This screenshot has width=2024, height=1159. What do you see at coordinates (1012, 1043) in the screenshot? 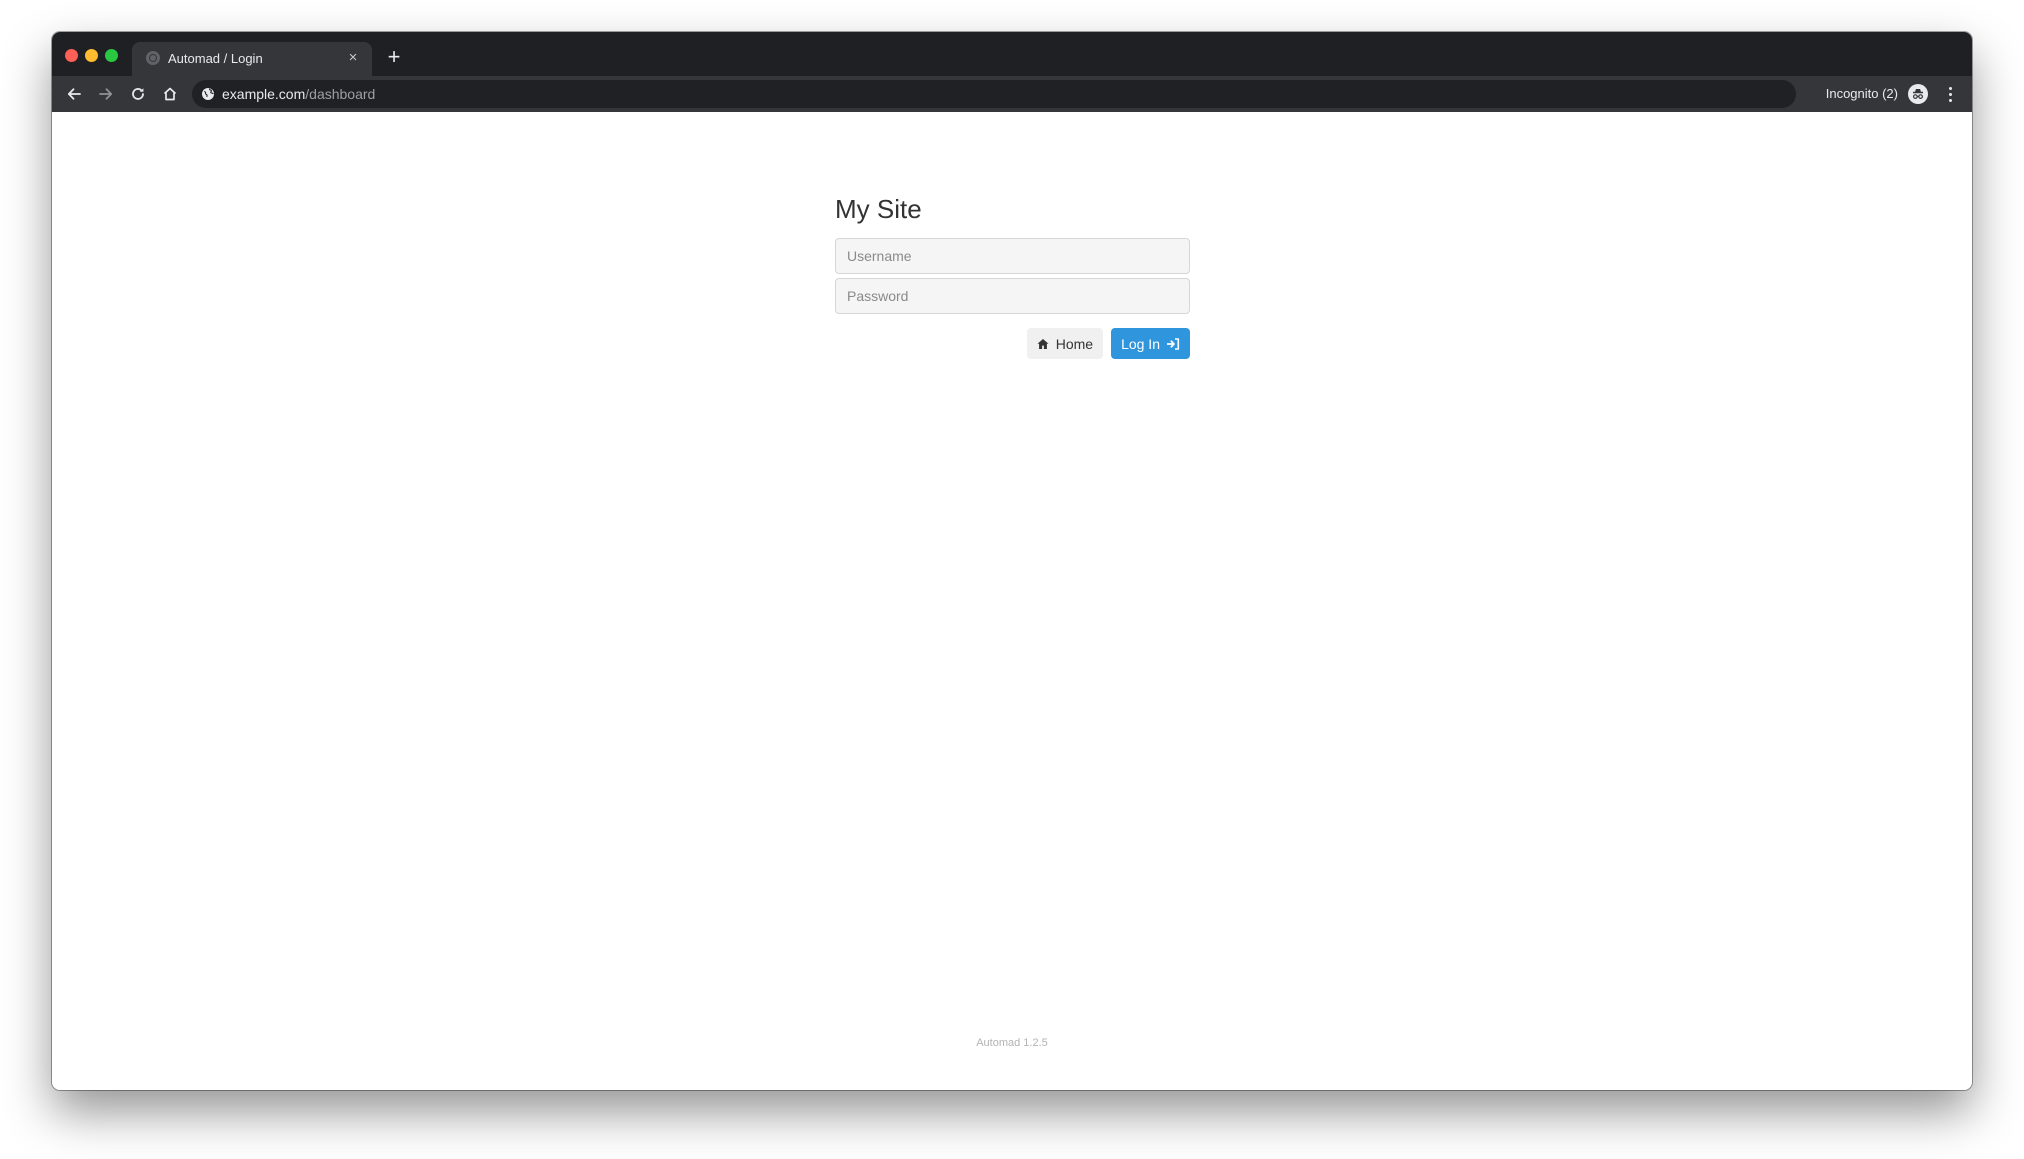
I see `version-footer: Automad 1.2.5` at bounding box center [1012, 1043].